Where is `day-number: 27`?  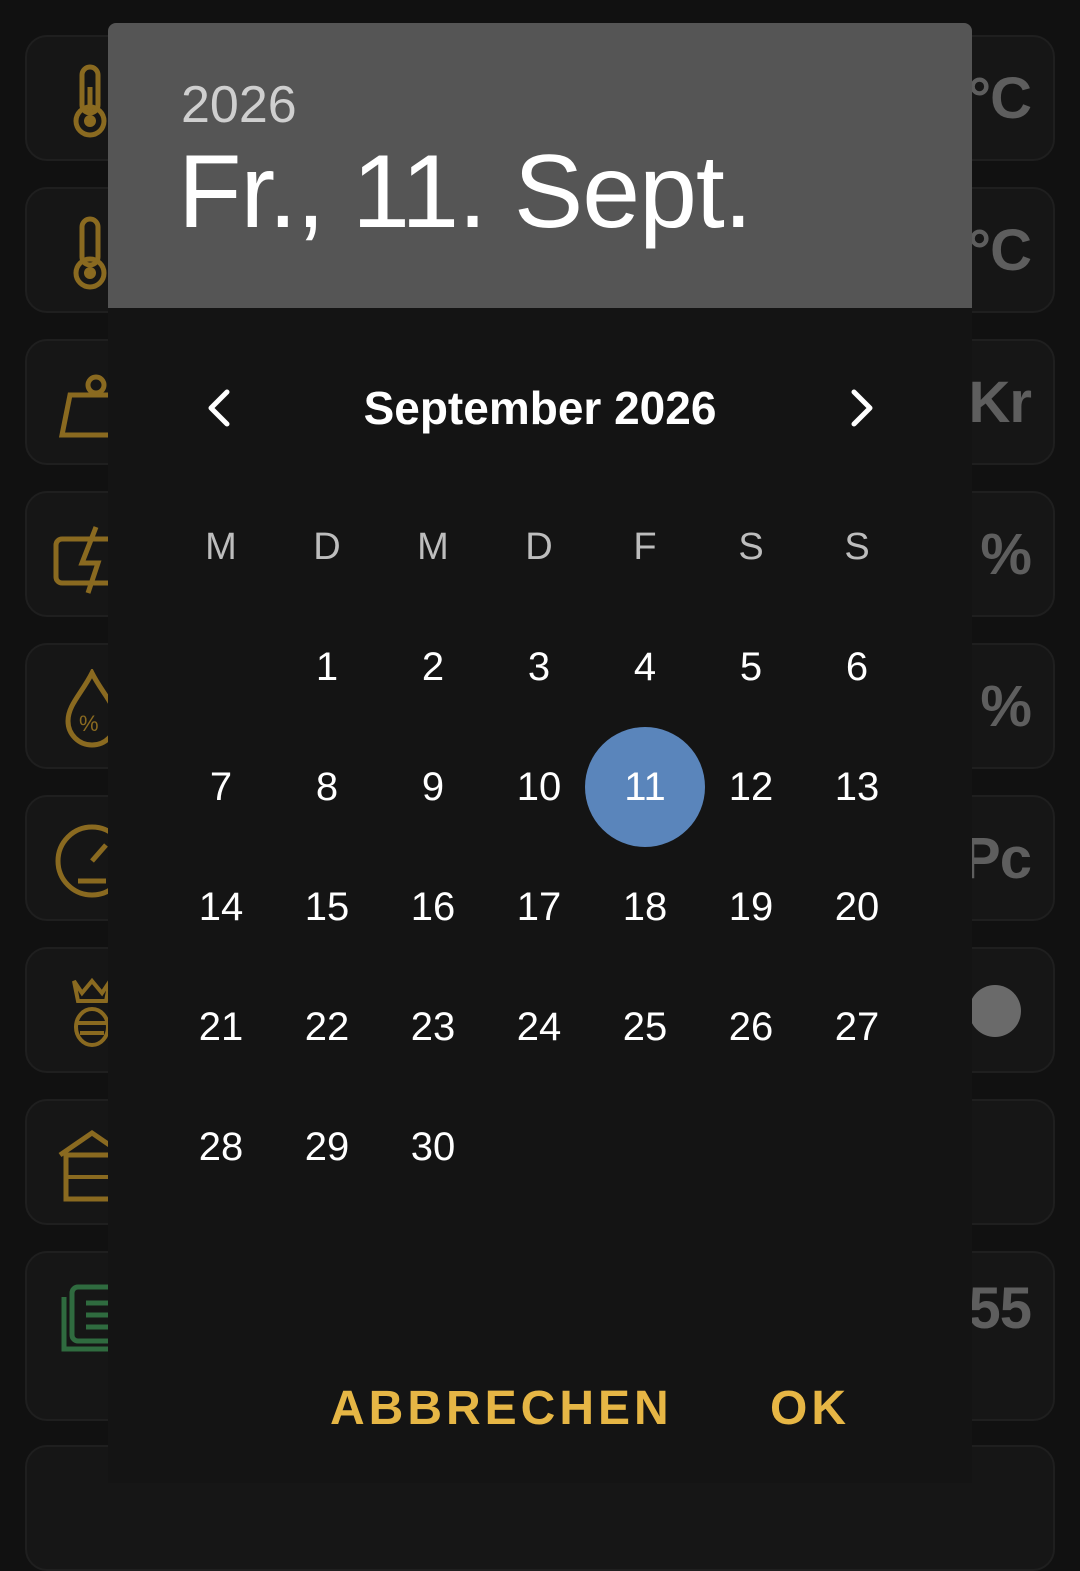
day-number: 27 is located at coordinates (857, 1026).